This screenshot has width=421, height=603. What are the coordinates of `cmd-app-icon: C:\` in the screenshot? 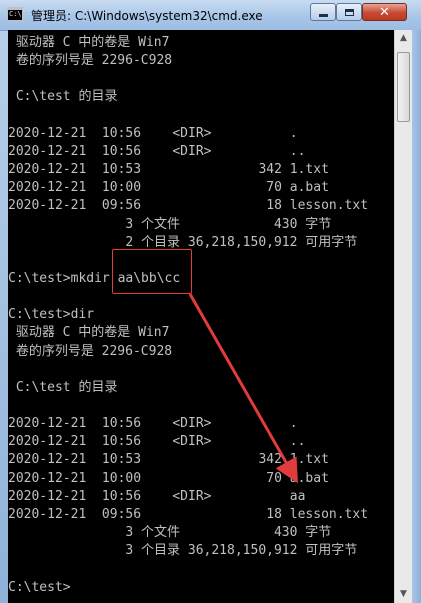 It's located at (15, 14).